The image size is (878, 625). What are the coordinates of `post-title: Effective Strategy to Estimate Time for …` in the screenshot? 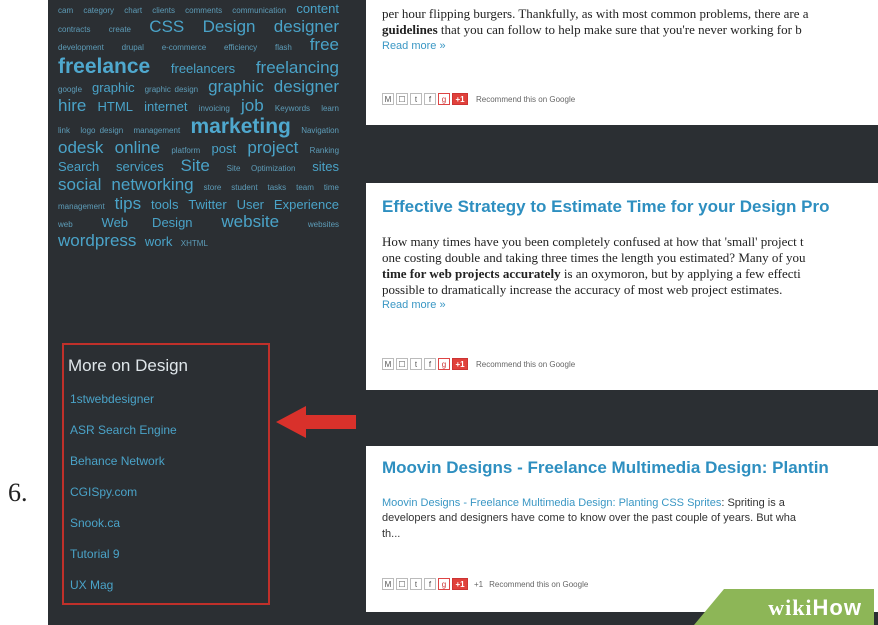 It's located at (605, 207).